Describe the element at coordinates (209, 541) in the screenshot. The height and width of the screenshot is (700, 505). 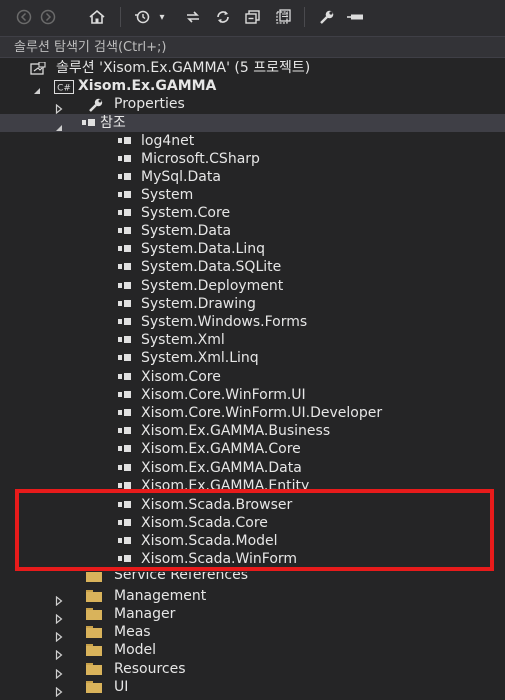
I see `reference-label: Xisom.Scada.Model` at that location.